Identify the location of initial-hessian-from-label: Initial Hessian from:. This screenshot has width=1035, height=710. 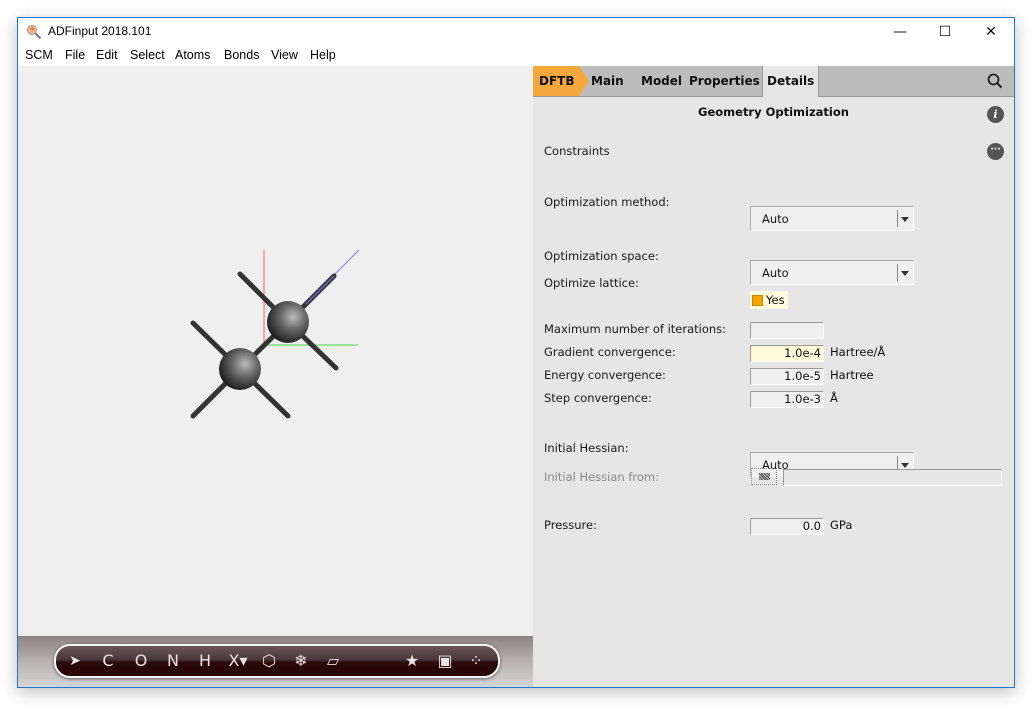
(602, 477).